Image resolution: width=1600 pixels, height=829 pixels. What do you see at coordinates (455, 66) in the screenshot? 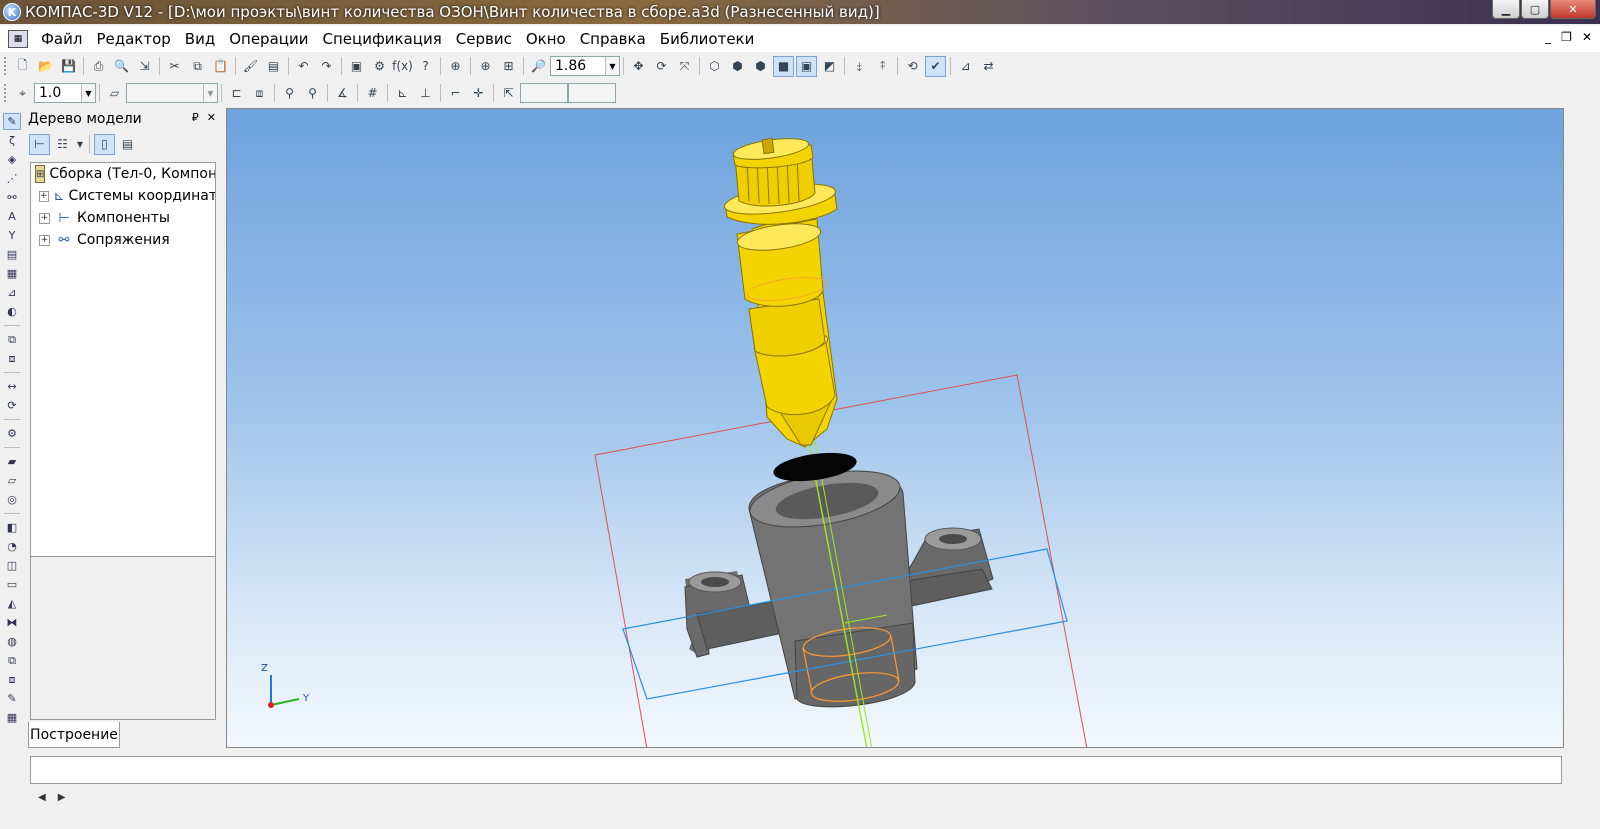
I see `zoom-window-icon: ⊕` at bounding box center [455, 66].